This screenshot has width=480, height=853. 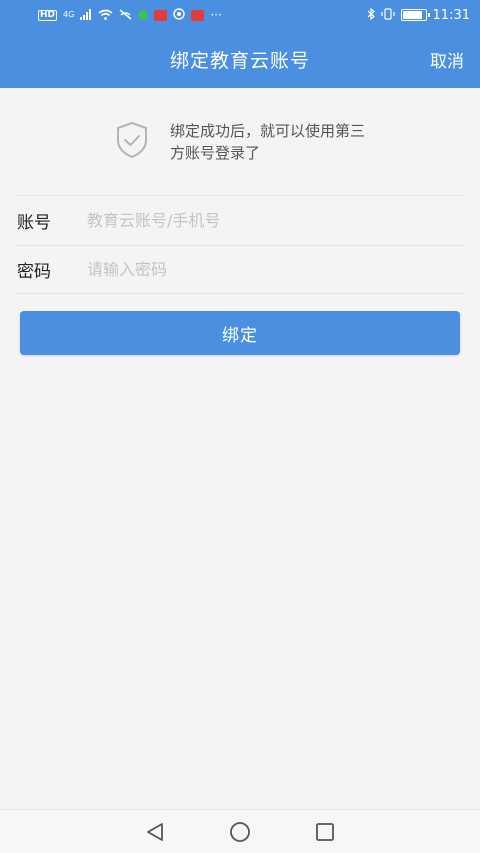 I want to click on account-label: 账号, so click(x=34, y=223).